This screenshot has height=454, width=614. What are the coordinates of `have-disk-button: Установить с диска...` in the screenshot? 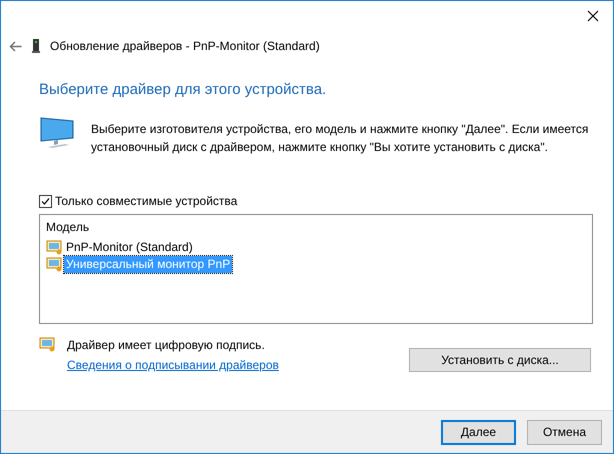 It's located at (500, 360).